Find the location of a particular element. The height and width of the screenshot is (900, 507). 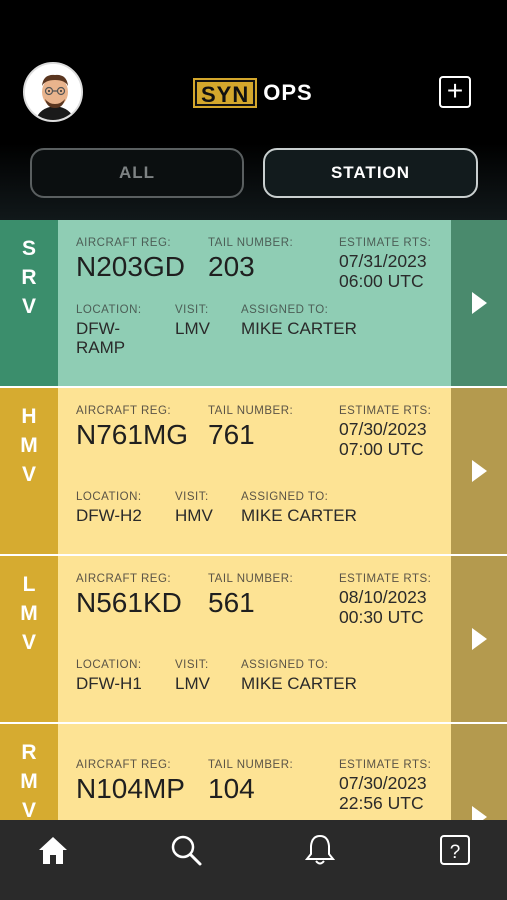

location-value: DFW-H1 is located at coordinates (109, 683).